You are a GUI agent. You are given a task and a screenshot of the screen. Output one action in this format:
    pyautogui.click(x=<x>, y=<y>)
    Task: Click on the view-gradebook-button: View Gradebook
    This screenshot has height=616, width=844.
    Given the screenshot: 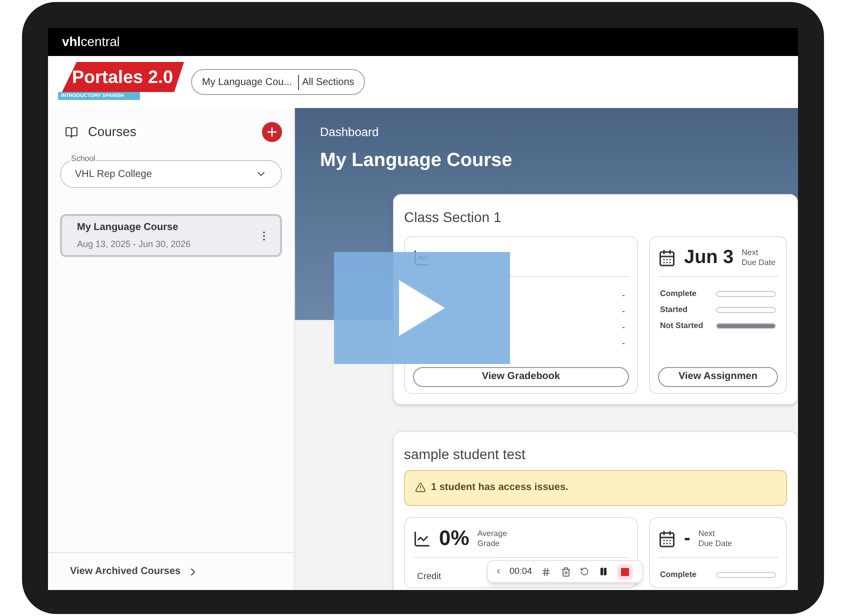 What is the action you would take?
    pyautogui.click(x=521, y=376)
    